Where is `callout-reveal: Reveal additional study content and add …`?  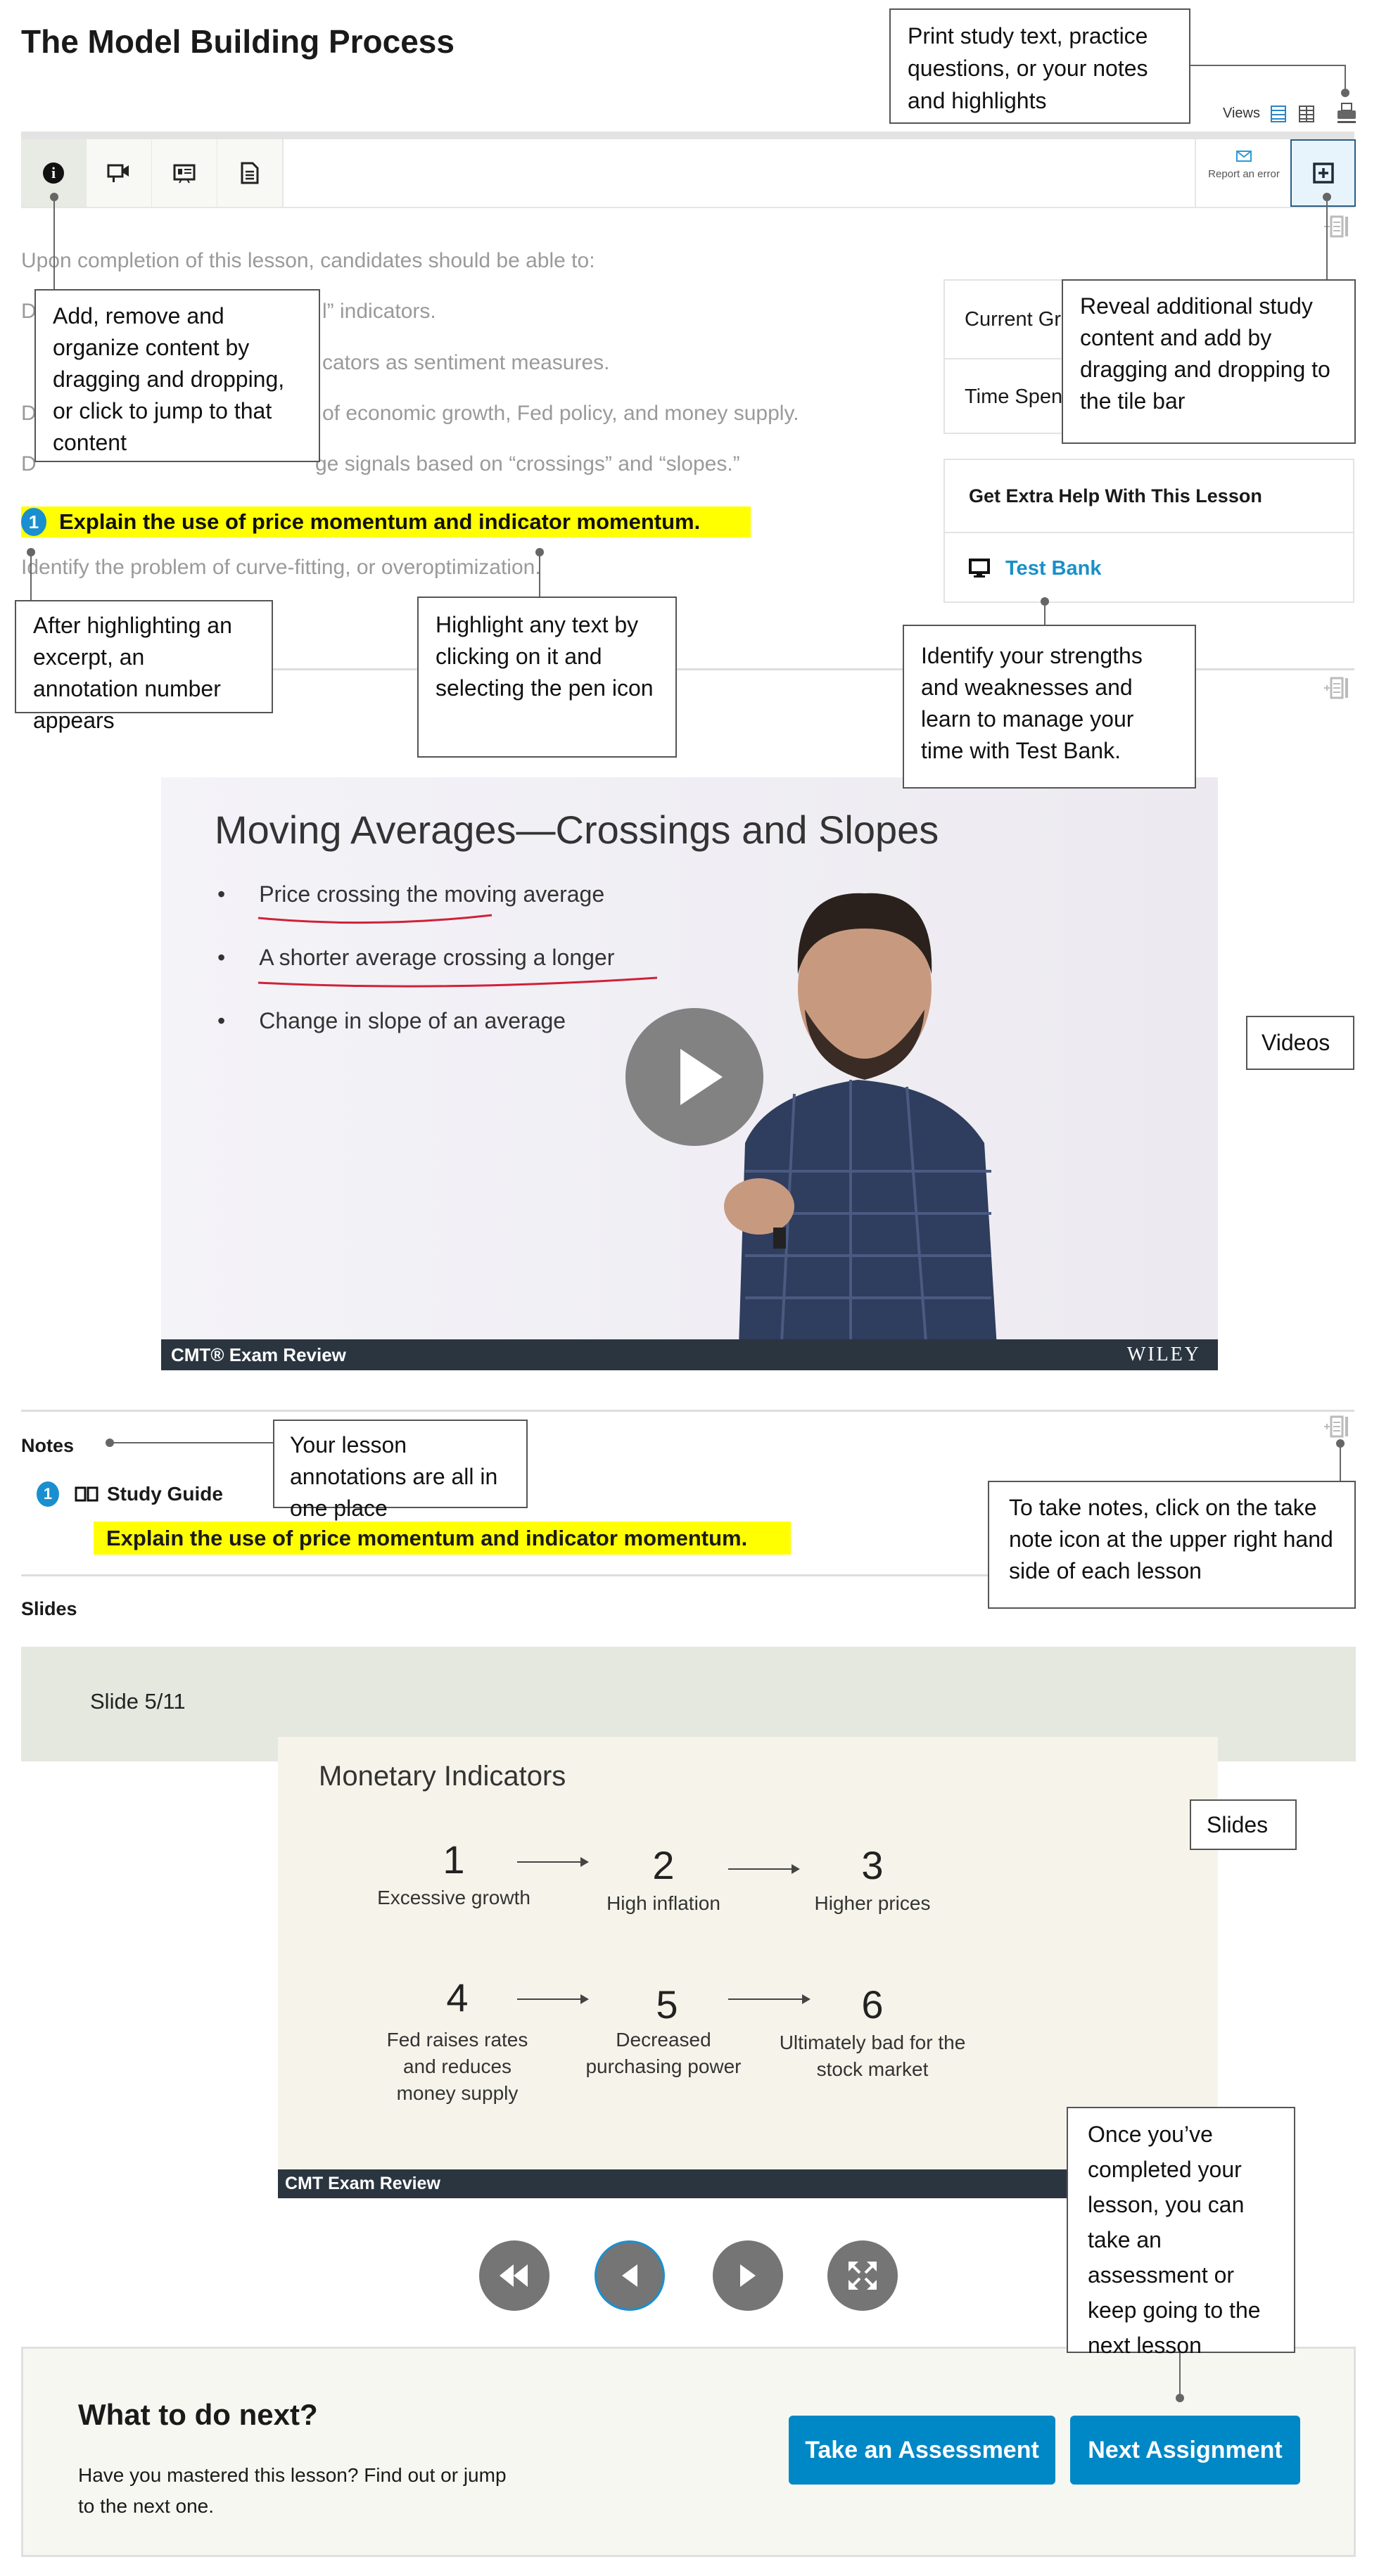
callout-reveal: Reveal additional study content and add … is located at coordinates (1209, 361).